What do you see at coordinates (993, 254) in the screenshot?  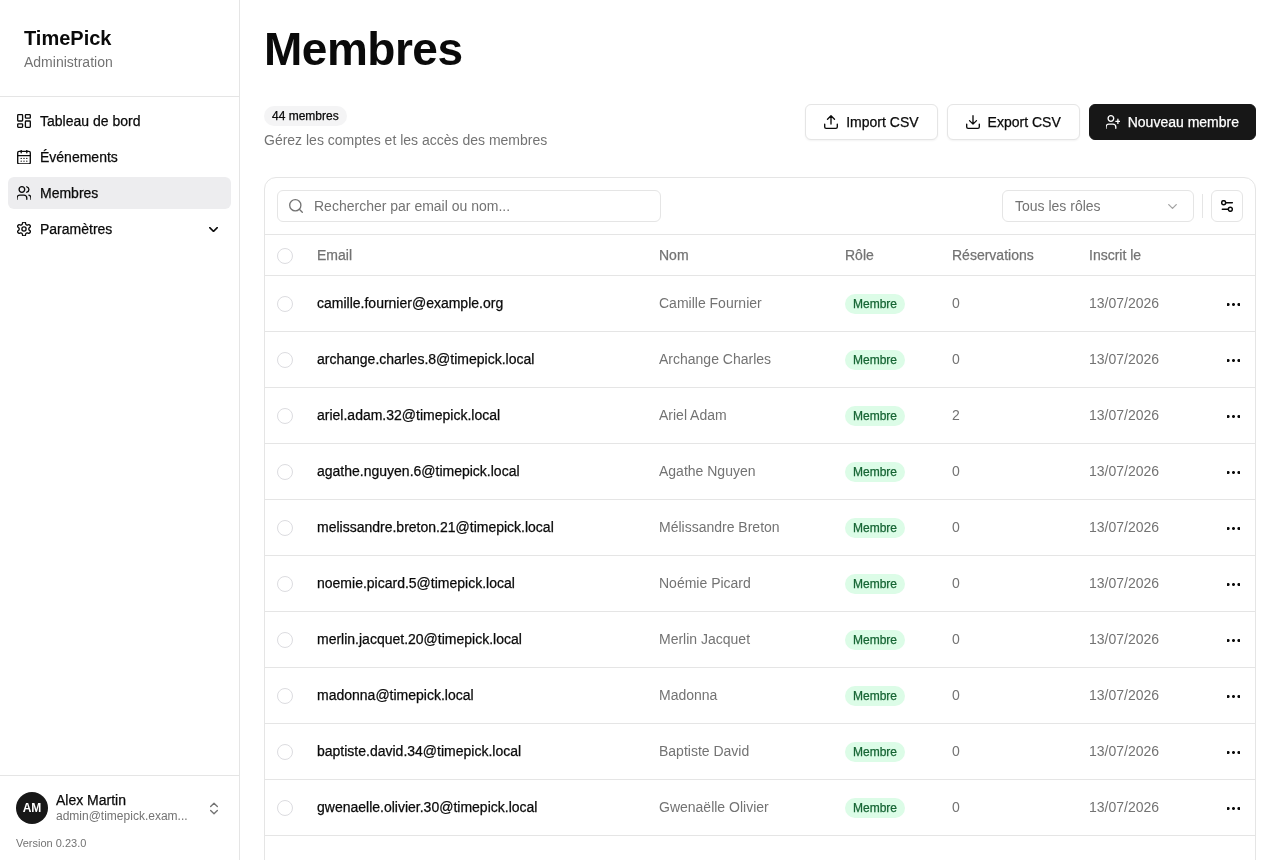 I see `column-header: Réservations` at bounding box center [993, 254].